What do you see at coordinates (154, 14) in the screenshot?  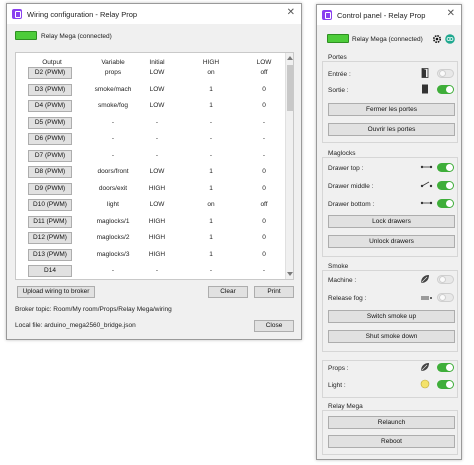 I see `wiring-titlebar: Wiring configuration - Relay Prop ✕` at bounding box center [154, 14].